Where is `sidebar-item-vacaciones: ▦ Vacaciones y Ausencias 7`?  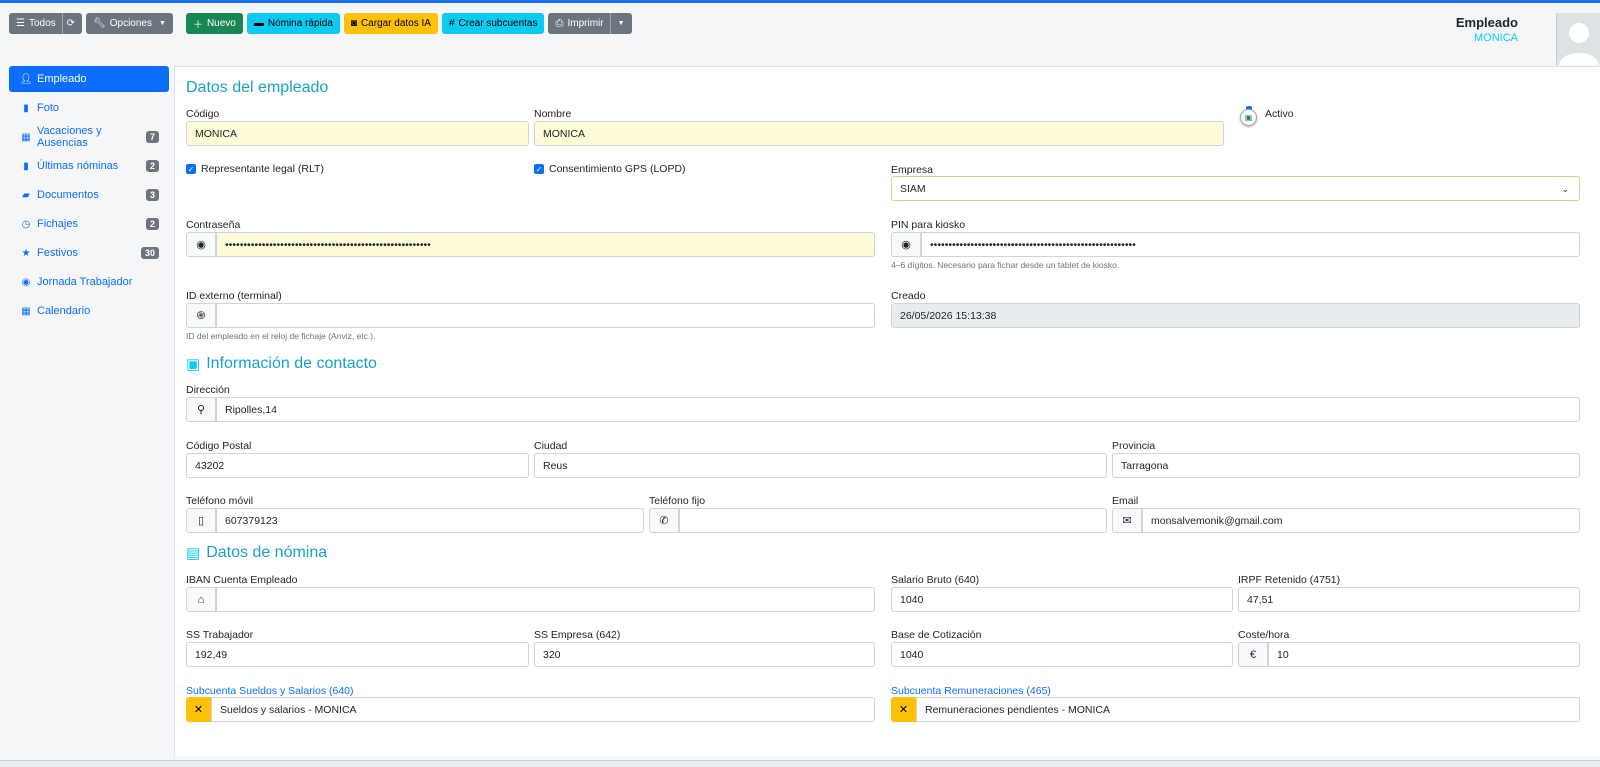
sidebar-item-vacaciones: ▦ Vacaciones y Ausencias 7 is located at coordinates (89, 137).